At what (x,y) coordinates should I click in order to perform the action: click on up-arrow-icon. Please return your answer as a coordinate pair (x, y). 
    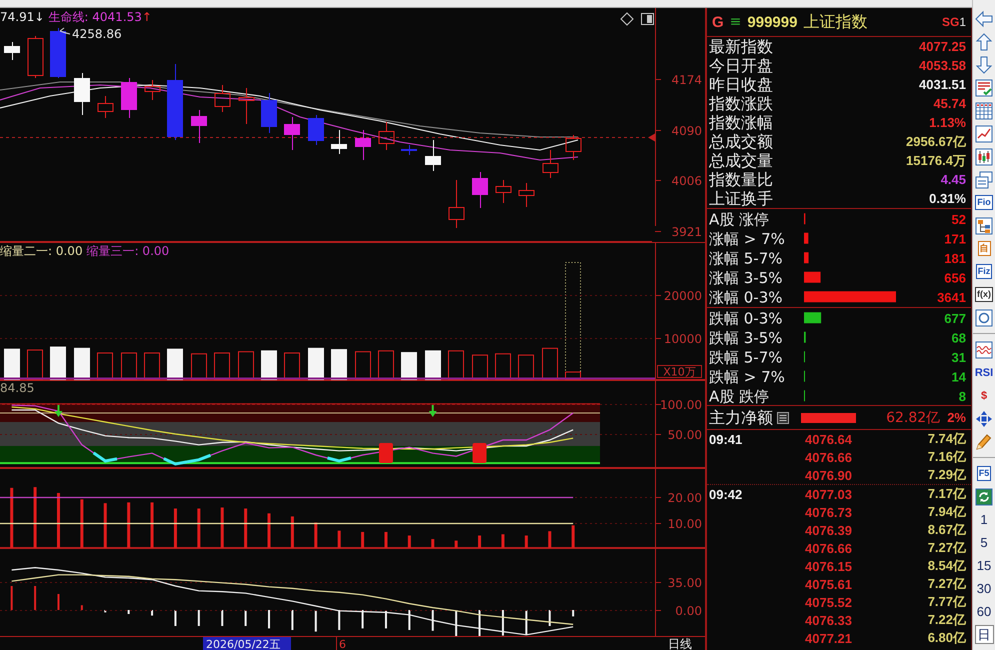
    Looking at the image, I should click on (984, 41).